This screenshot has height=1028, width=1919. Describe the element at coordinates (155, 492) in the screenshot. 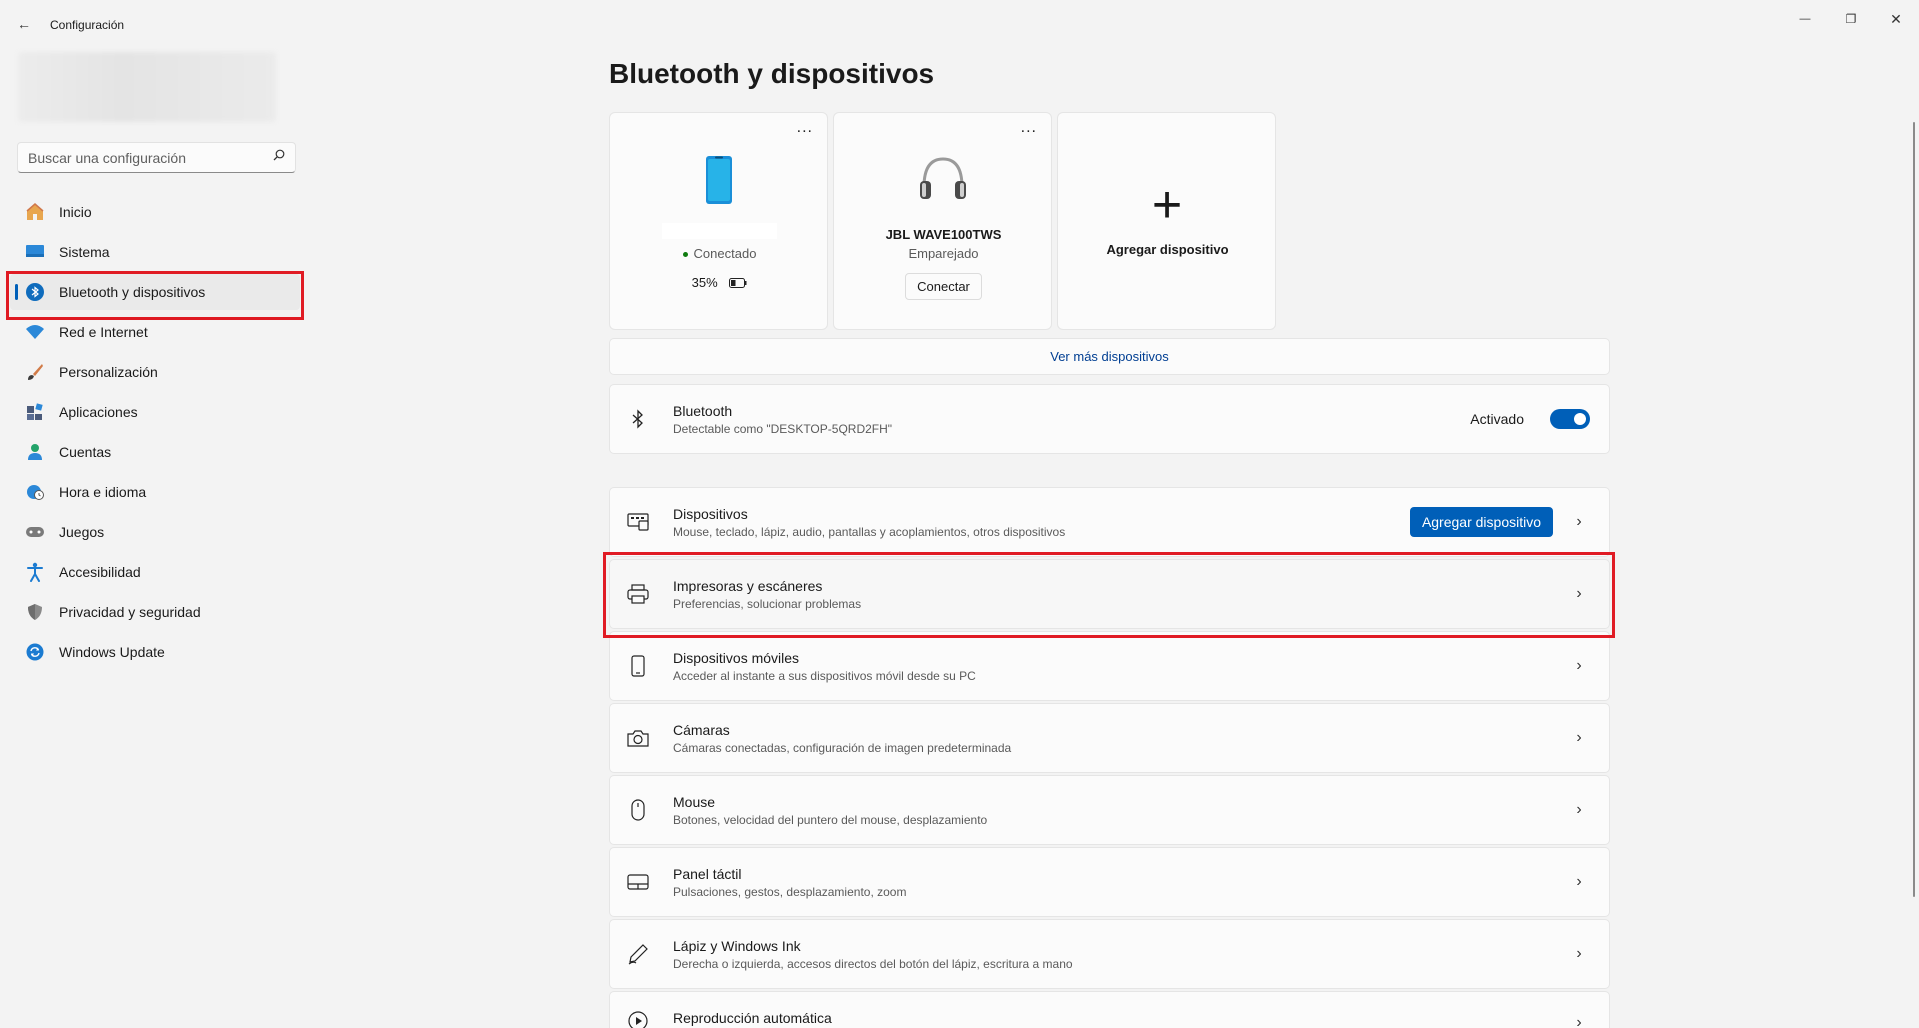

I see `sidebar-item-hora: Hora e idioma` at that location.